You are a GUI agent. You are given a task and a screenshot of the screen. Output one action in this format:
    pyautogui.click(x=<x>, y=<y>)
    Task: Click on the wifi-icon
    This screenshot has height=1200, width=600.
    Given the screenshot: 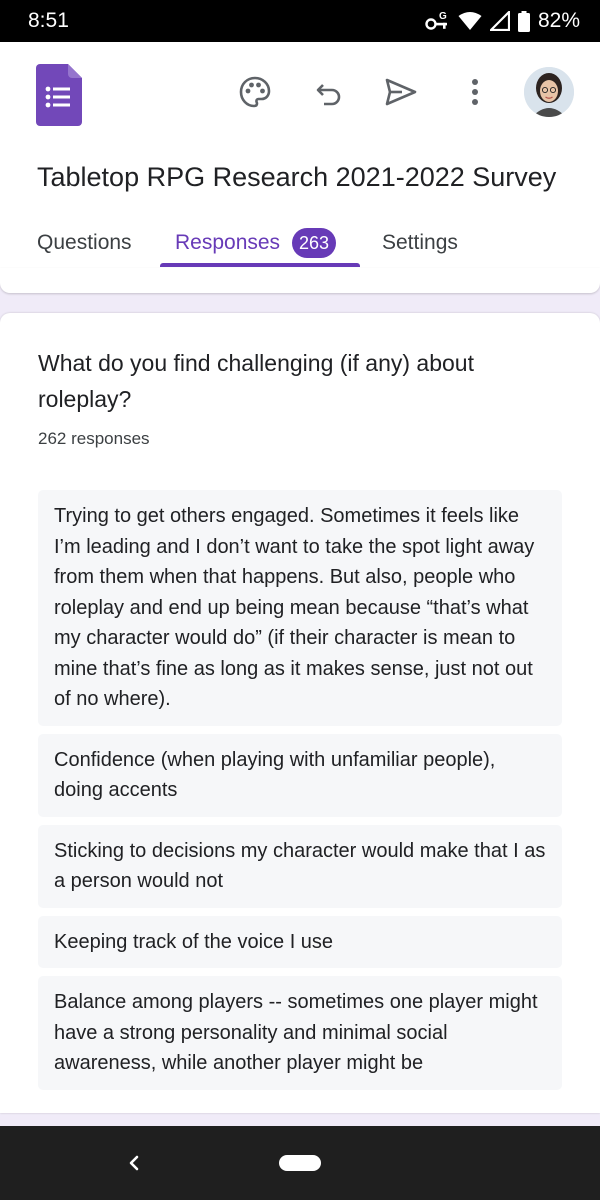 What is the action you would take?
    pyautogui.click(x=470, y=21)
    